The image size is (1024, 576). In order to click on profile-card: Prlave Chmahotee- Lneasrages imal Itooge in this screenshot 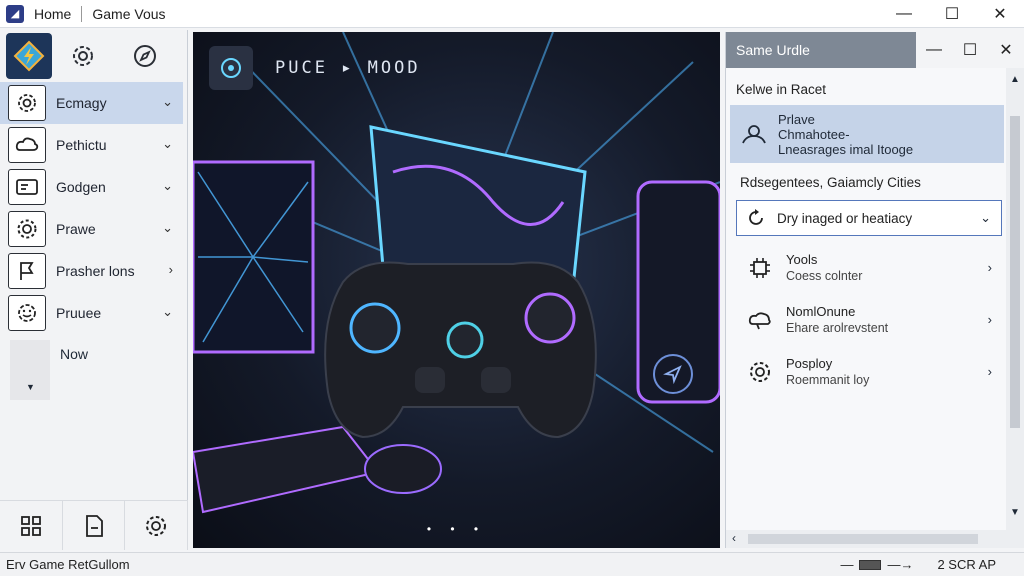, I will do `click(867, 134)`.